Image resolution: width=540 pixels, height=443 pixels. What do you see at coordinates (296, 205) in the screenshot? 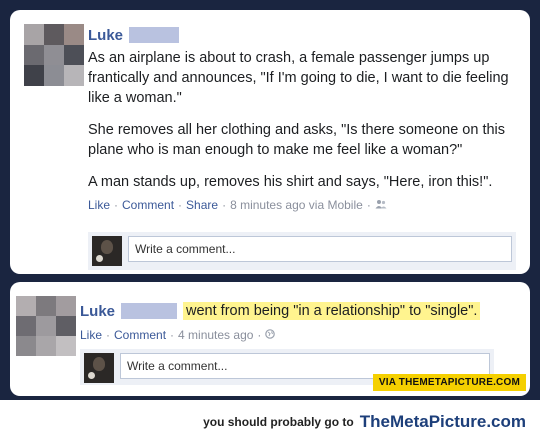
I see `timestamp: 8 minutes ago via Mobile` at bounding box center [296, 205].